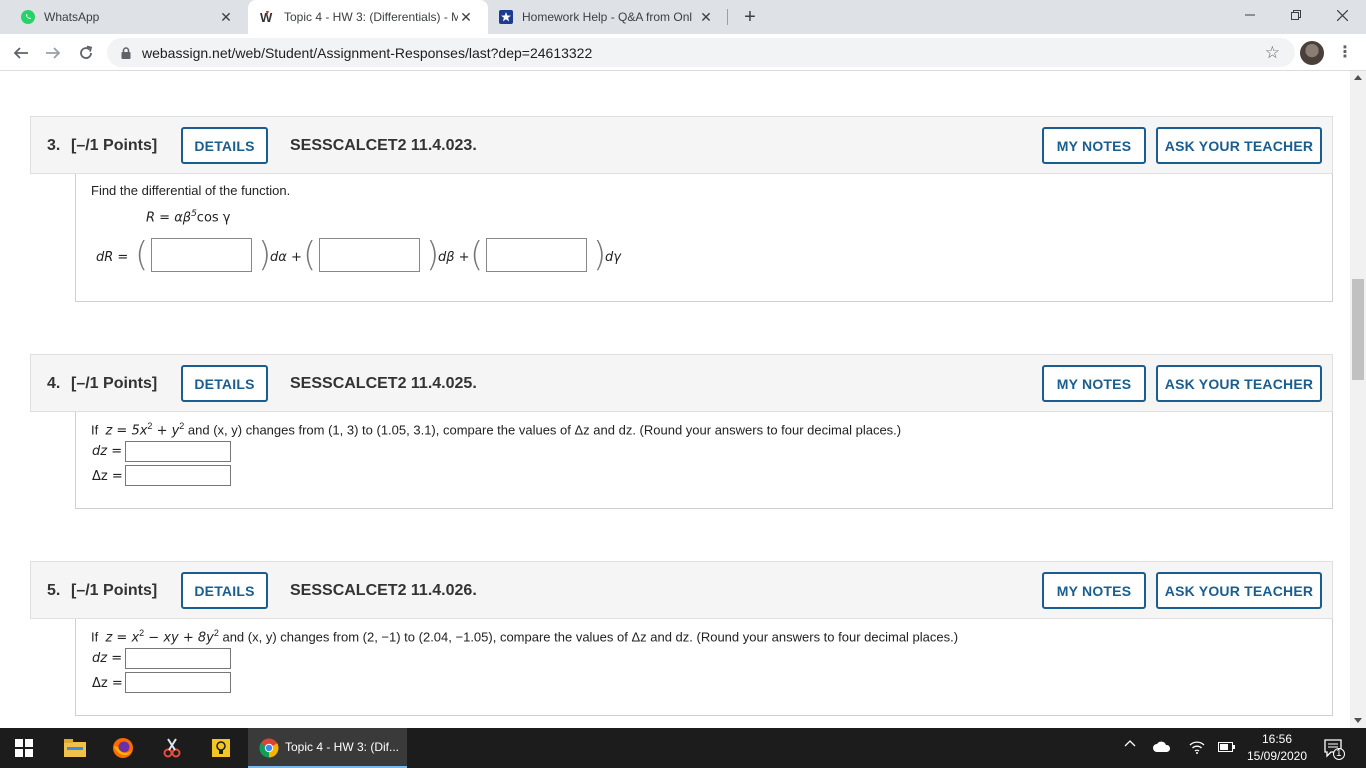 The height and width of the screenshot is (768, 1366). Describe the element at coordinates (1227, 748) in the screenshot. I see `battery-icon` at that location.